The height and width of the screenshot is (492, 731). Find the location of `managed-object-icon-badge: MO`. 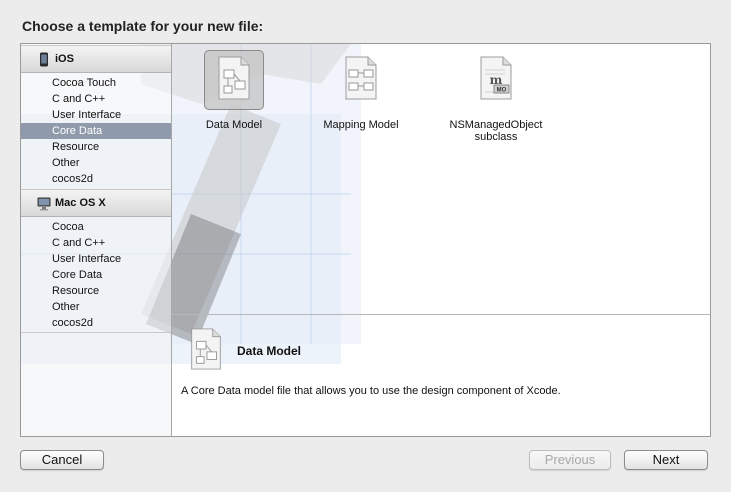

managed-object-icon-badge: MO is located at coordinates (502, 91).